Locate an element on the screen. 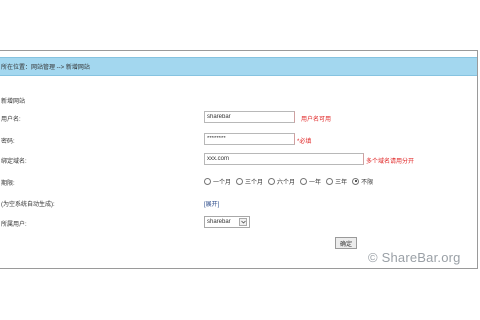 This screenshot has height=320, width=480. section-title: 新增网站 is located at coordinates (13, 102).